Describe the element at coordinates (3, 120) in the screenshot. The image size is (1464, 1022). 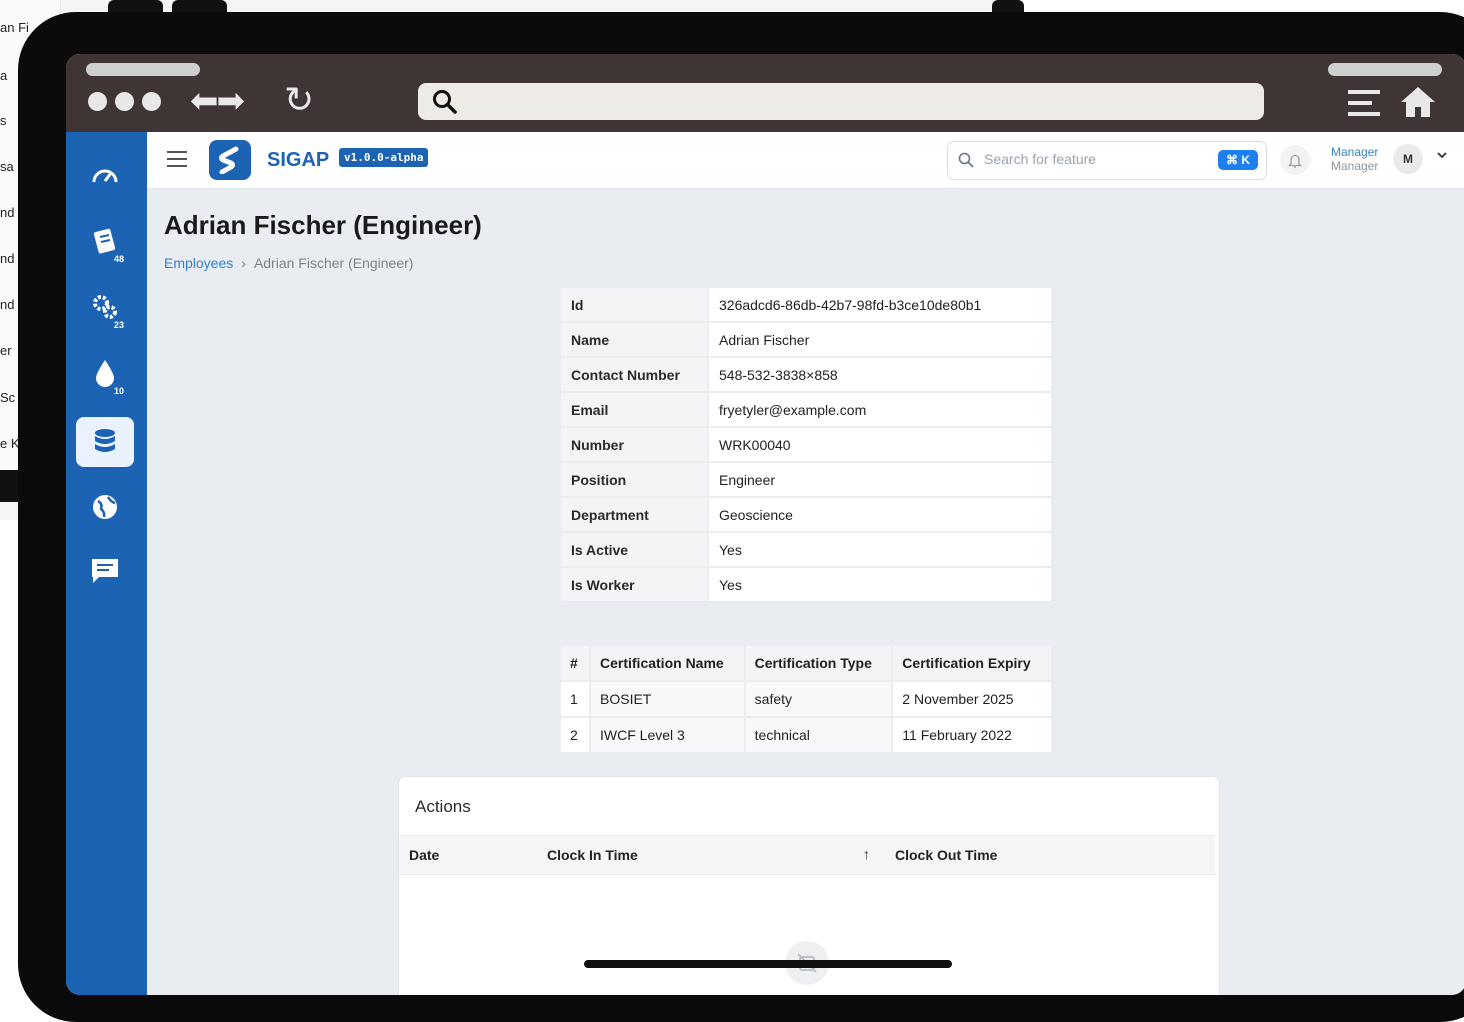
I see `background-list-item: s` at that location.